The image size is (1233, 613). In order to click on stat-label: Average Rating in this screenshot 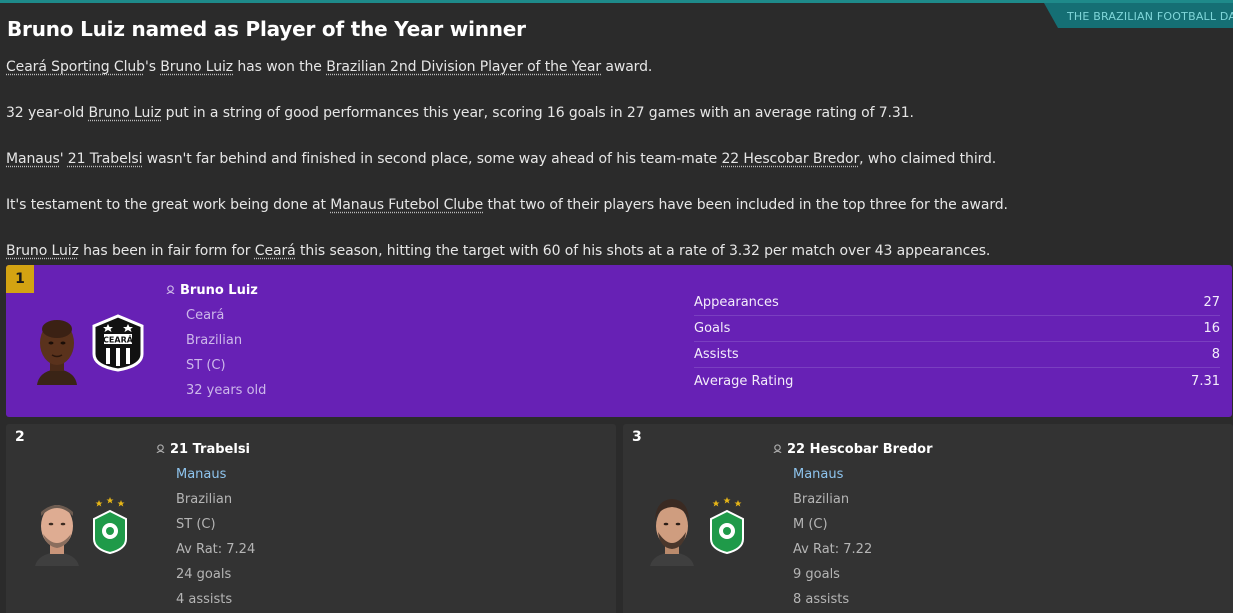, I will do `click(744, 381)`.